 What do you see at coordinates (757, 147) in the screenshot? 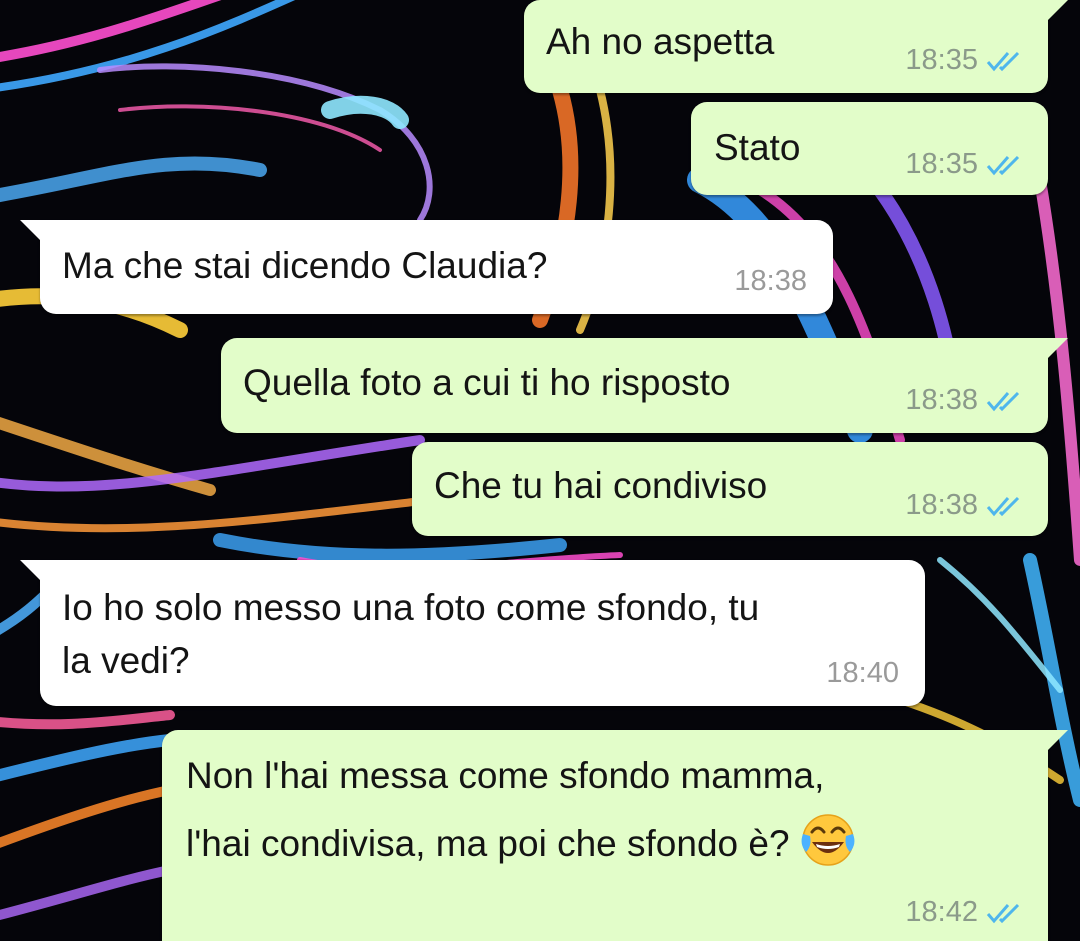
I see `message-text: Stato` at bounding box center [757, 147].